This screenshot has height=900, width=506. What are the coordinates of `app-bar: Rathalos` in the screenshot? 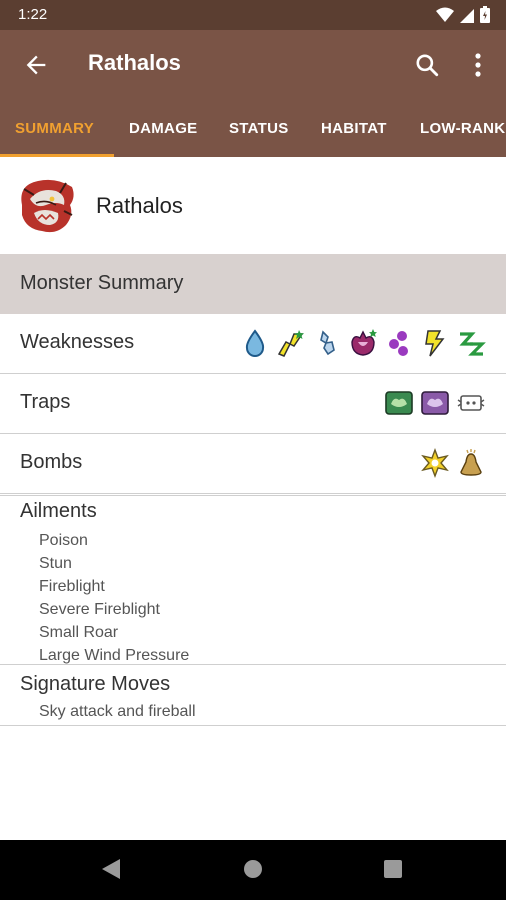 It's located at (253, 65).